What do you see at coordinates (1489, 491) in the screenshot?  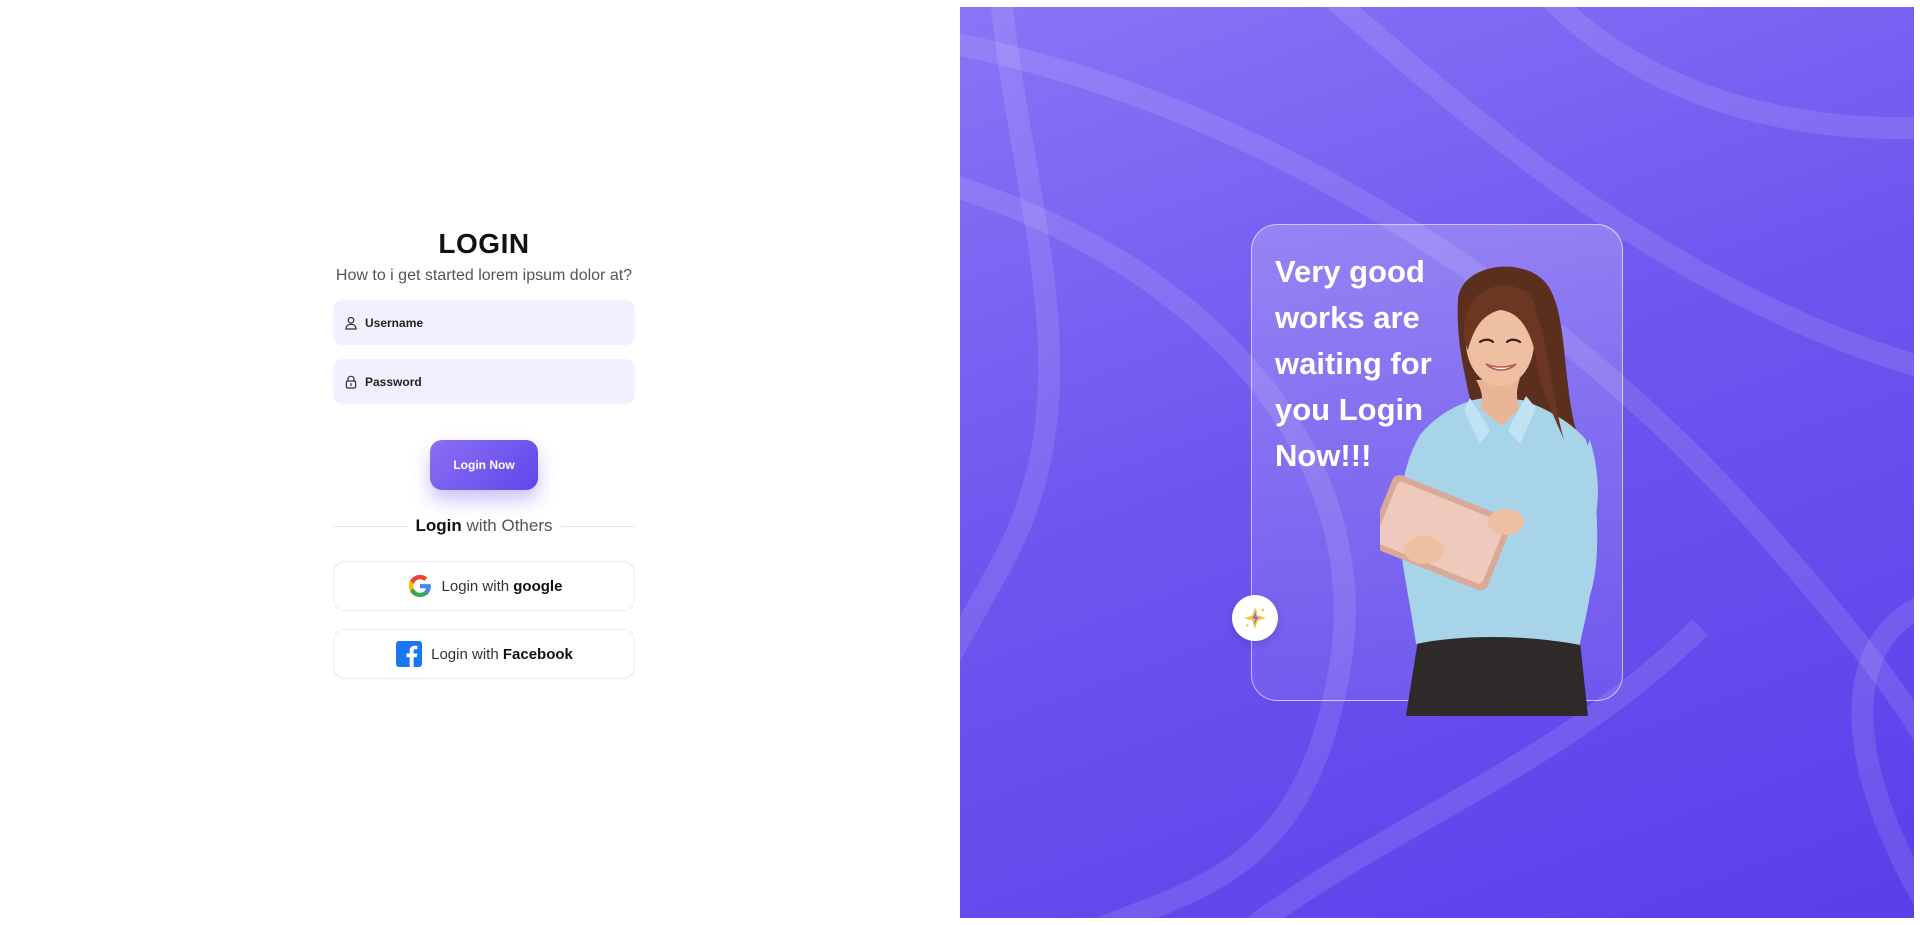 I see `woman-with-tablet-illustration` at bounding box center [1489, 491].